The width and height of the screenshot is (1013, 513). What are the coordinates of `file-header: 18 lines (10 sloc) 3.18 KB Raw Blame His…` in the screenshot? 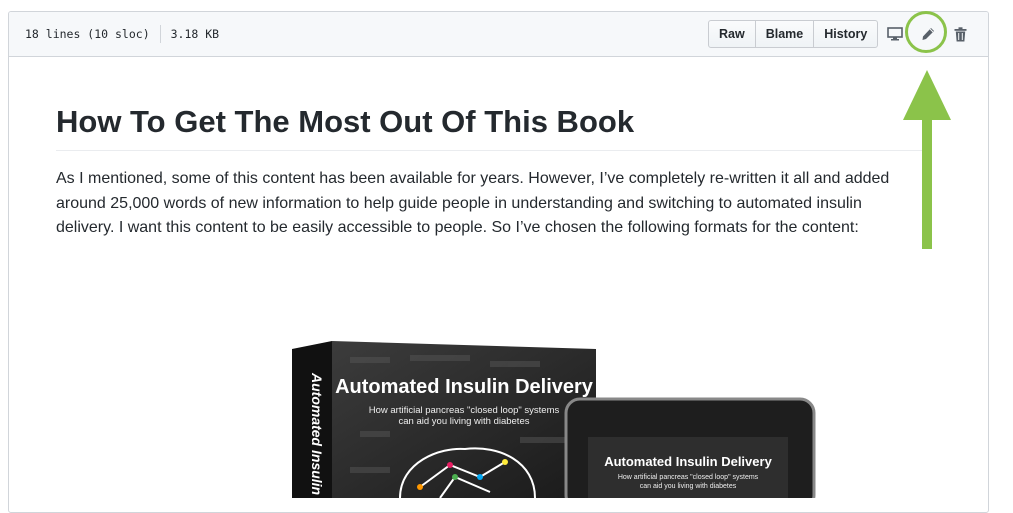 It's located at (498, 34).